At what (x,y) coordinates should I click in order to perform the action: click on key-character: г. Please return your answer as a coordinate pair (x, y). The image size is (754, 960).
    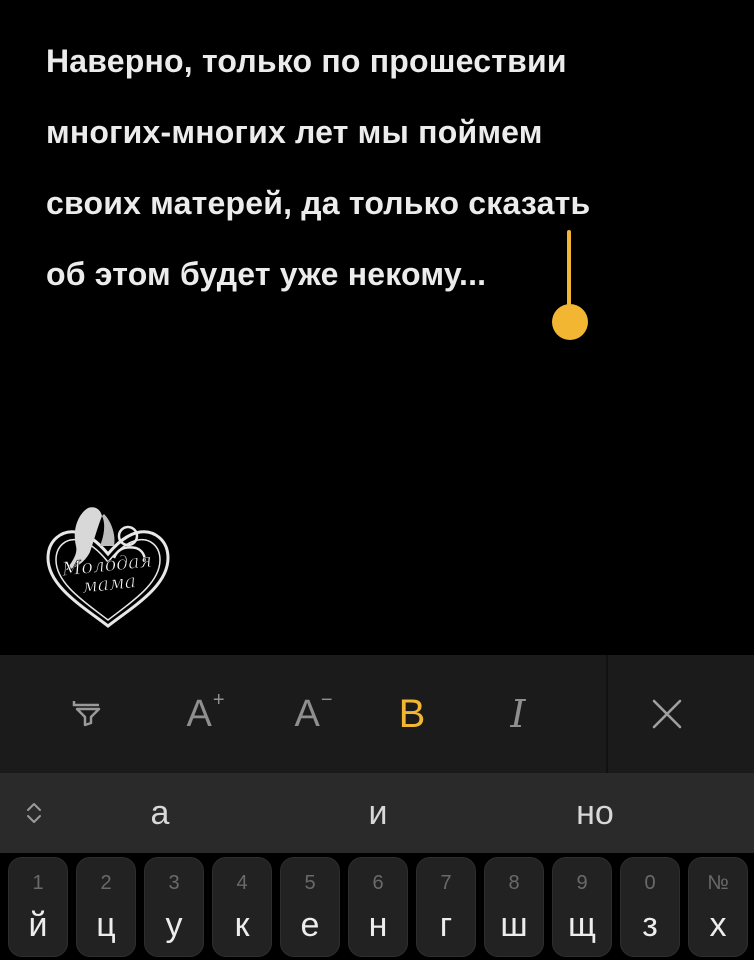
    Looking at the image, I should click on (446, 925).